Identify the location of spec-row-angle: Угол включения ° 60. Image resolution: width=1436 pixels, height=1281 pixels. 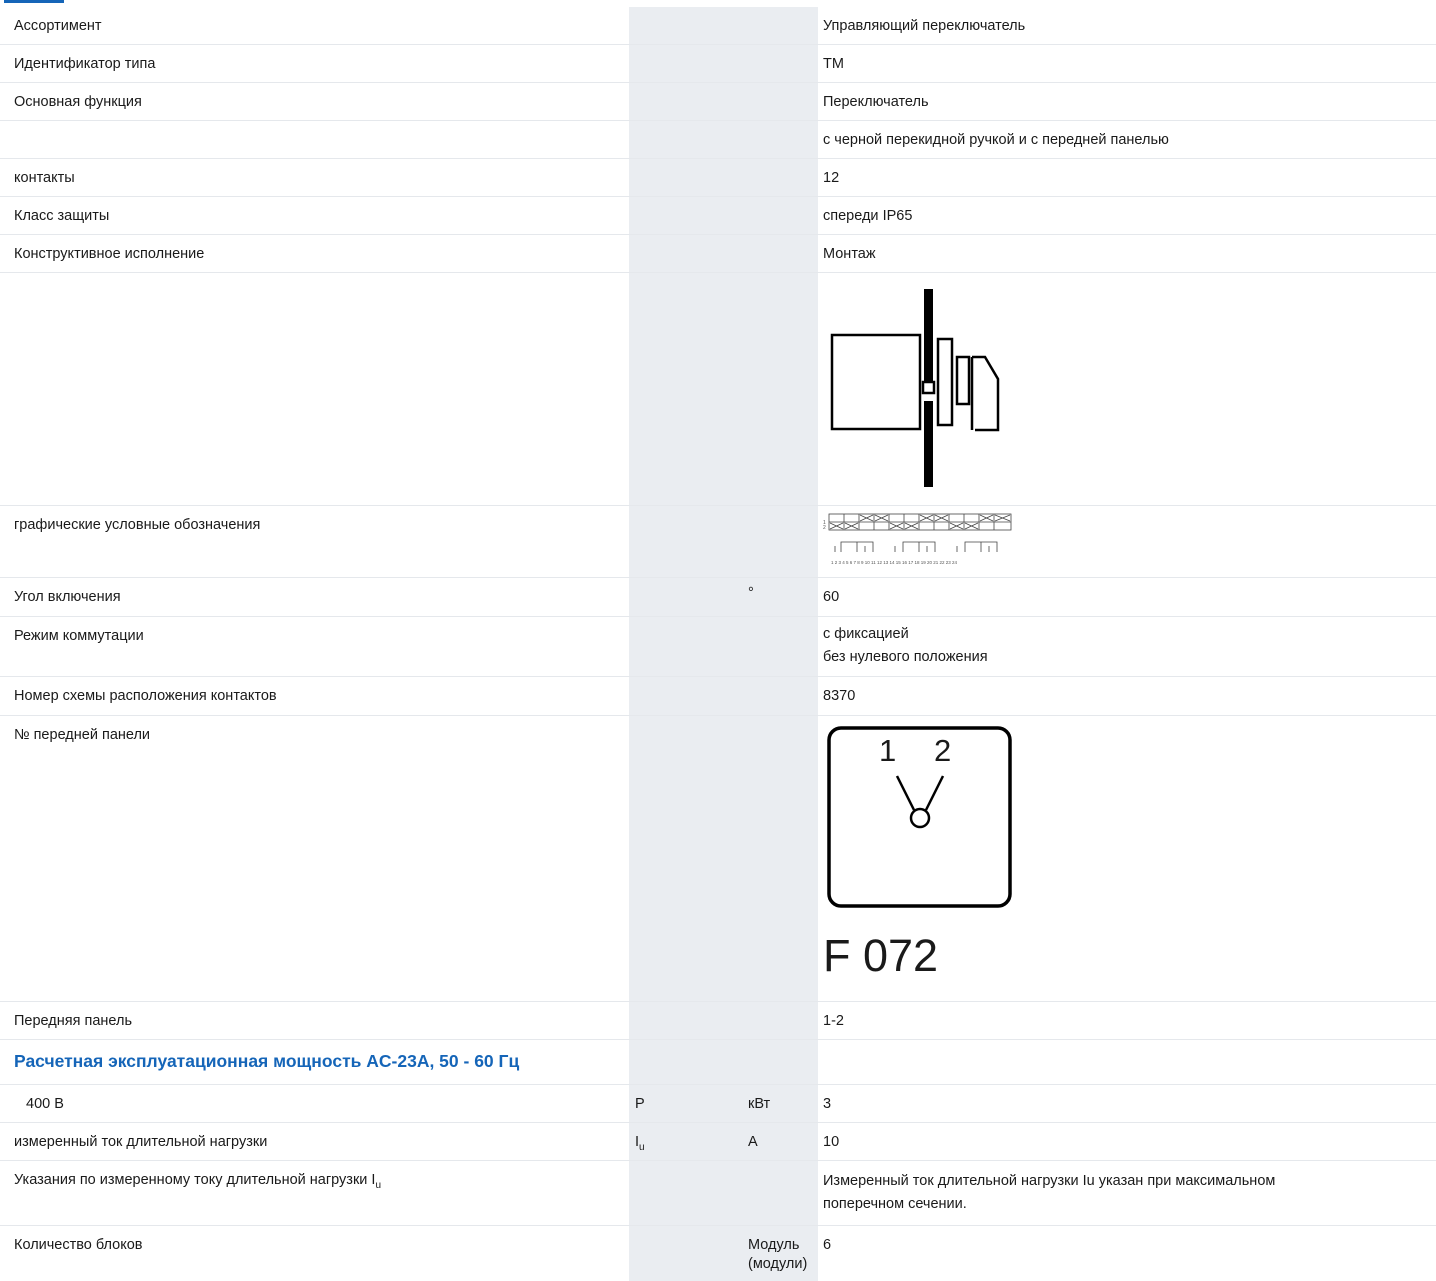
(718, 597).